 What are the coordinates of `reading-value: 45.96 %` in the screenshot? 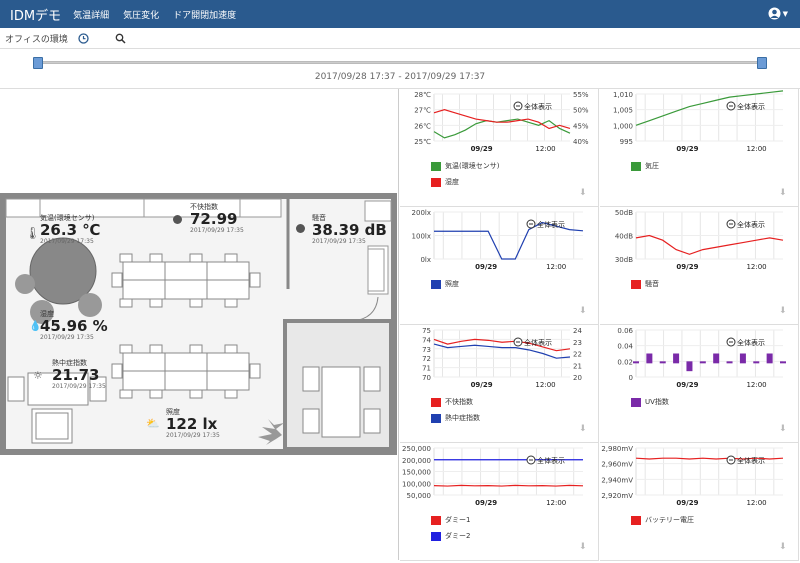 It's located at (74, 326).